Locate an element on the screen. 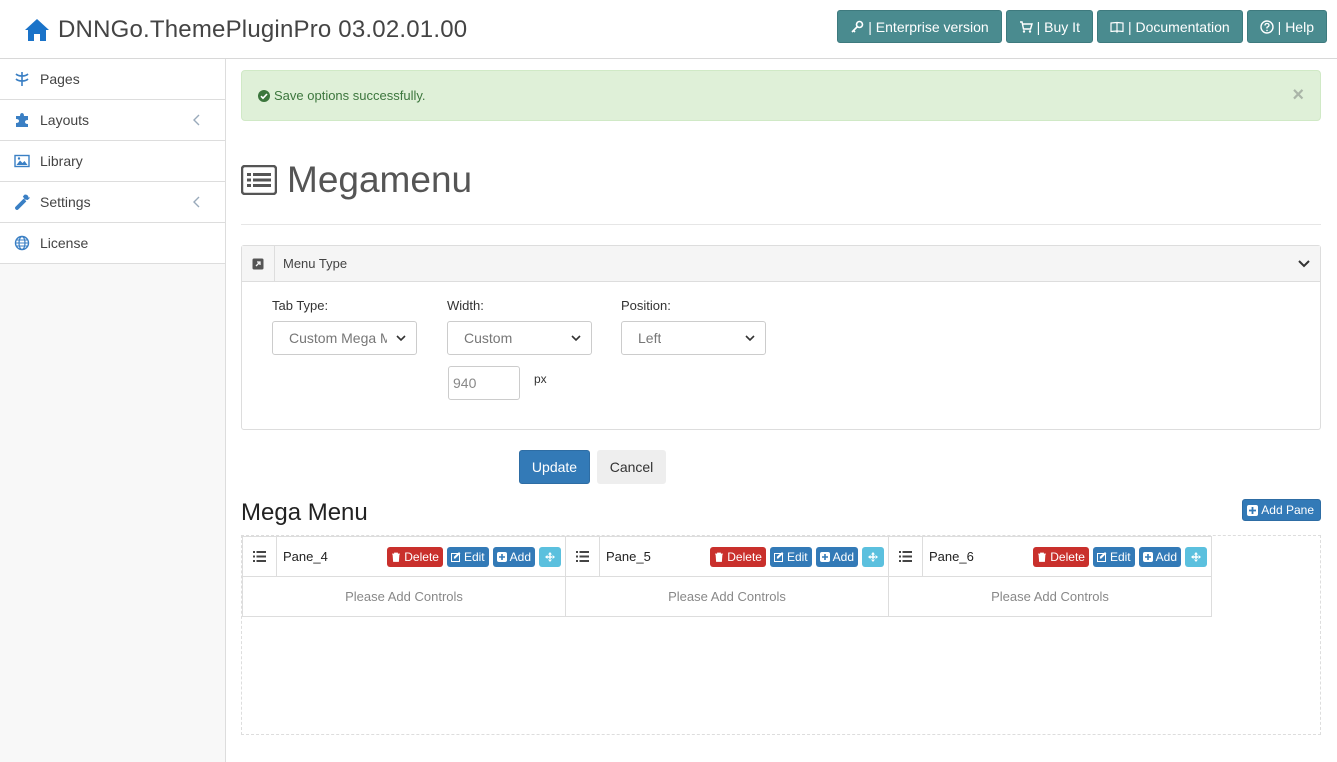 This screenshot has height=762, width=1337. position-select: Left is located at coordinates (693, 338).